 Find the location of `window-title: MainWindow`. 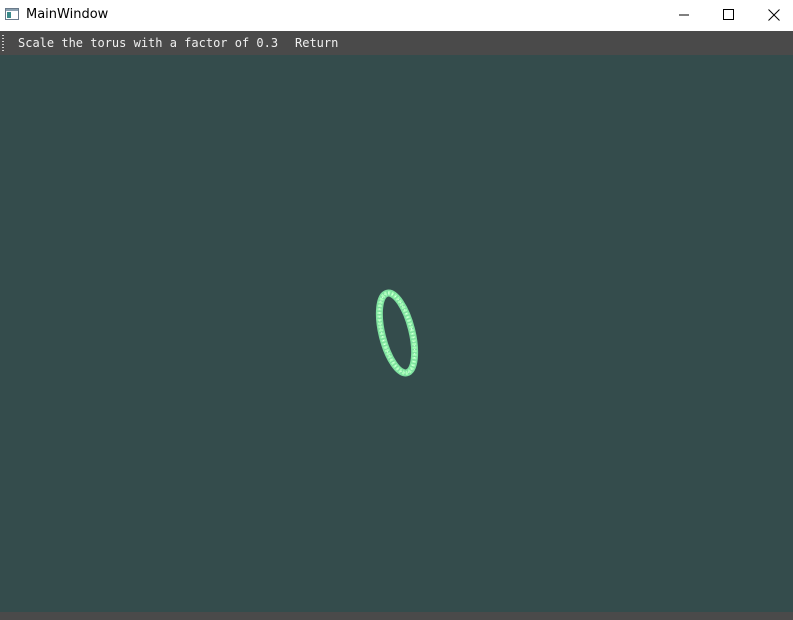

window-title: MainWindow is located at coordinates (67, 14).